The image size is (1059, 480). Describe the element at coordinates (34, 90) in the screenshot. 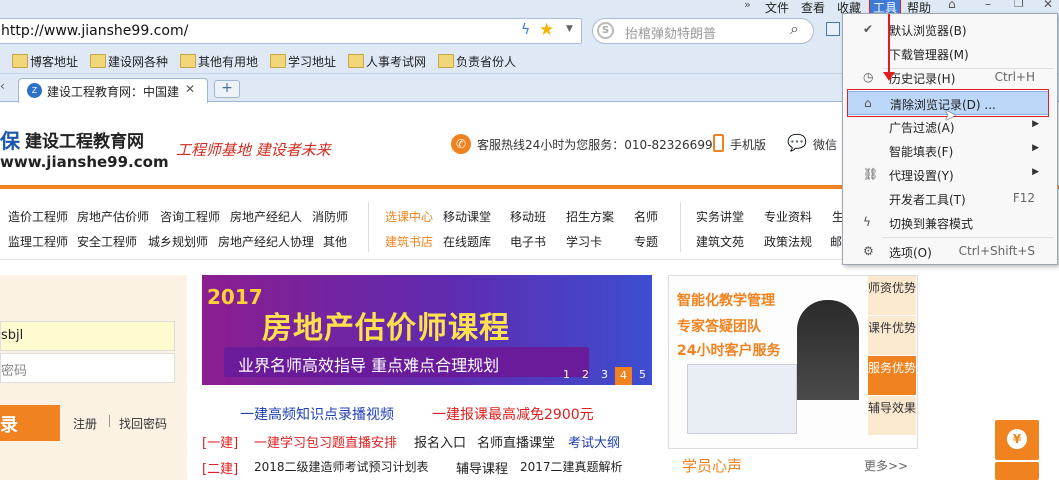

I see `site-favicon-icon: Z` at that location.